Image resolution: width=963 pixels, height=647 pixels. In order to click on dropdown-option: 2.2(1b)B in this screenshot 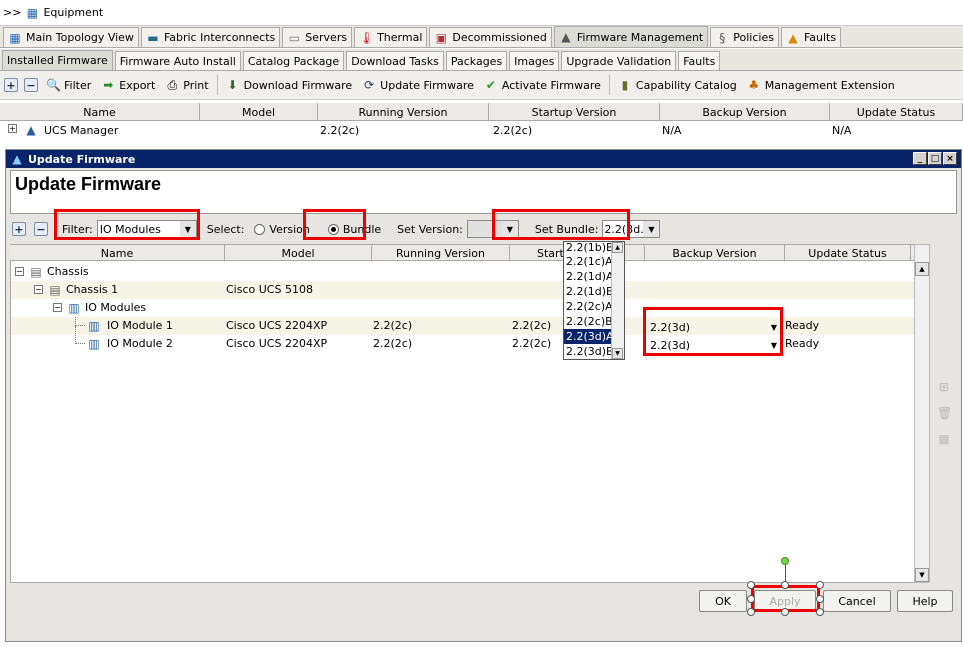, I will do `click(587, 248)`.